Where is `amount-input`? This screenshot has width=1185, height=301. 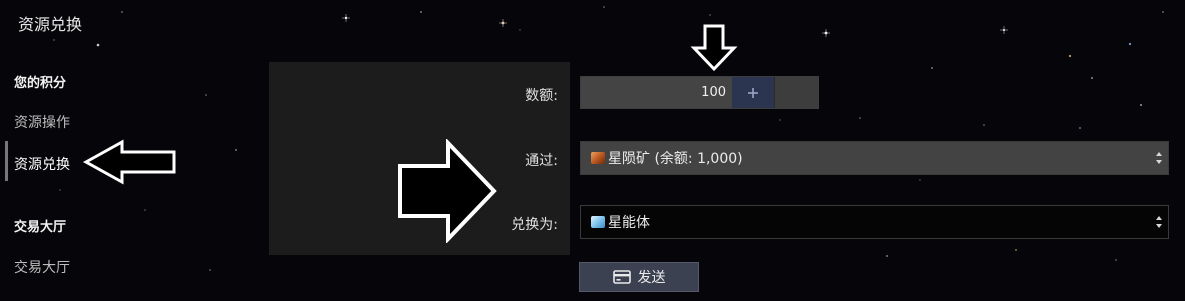 amount-input is located at coordinates (656, 92).